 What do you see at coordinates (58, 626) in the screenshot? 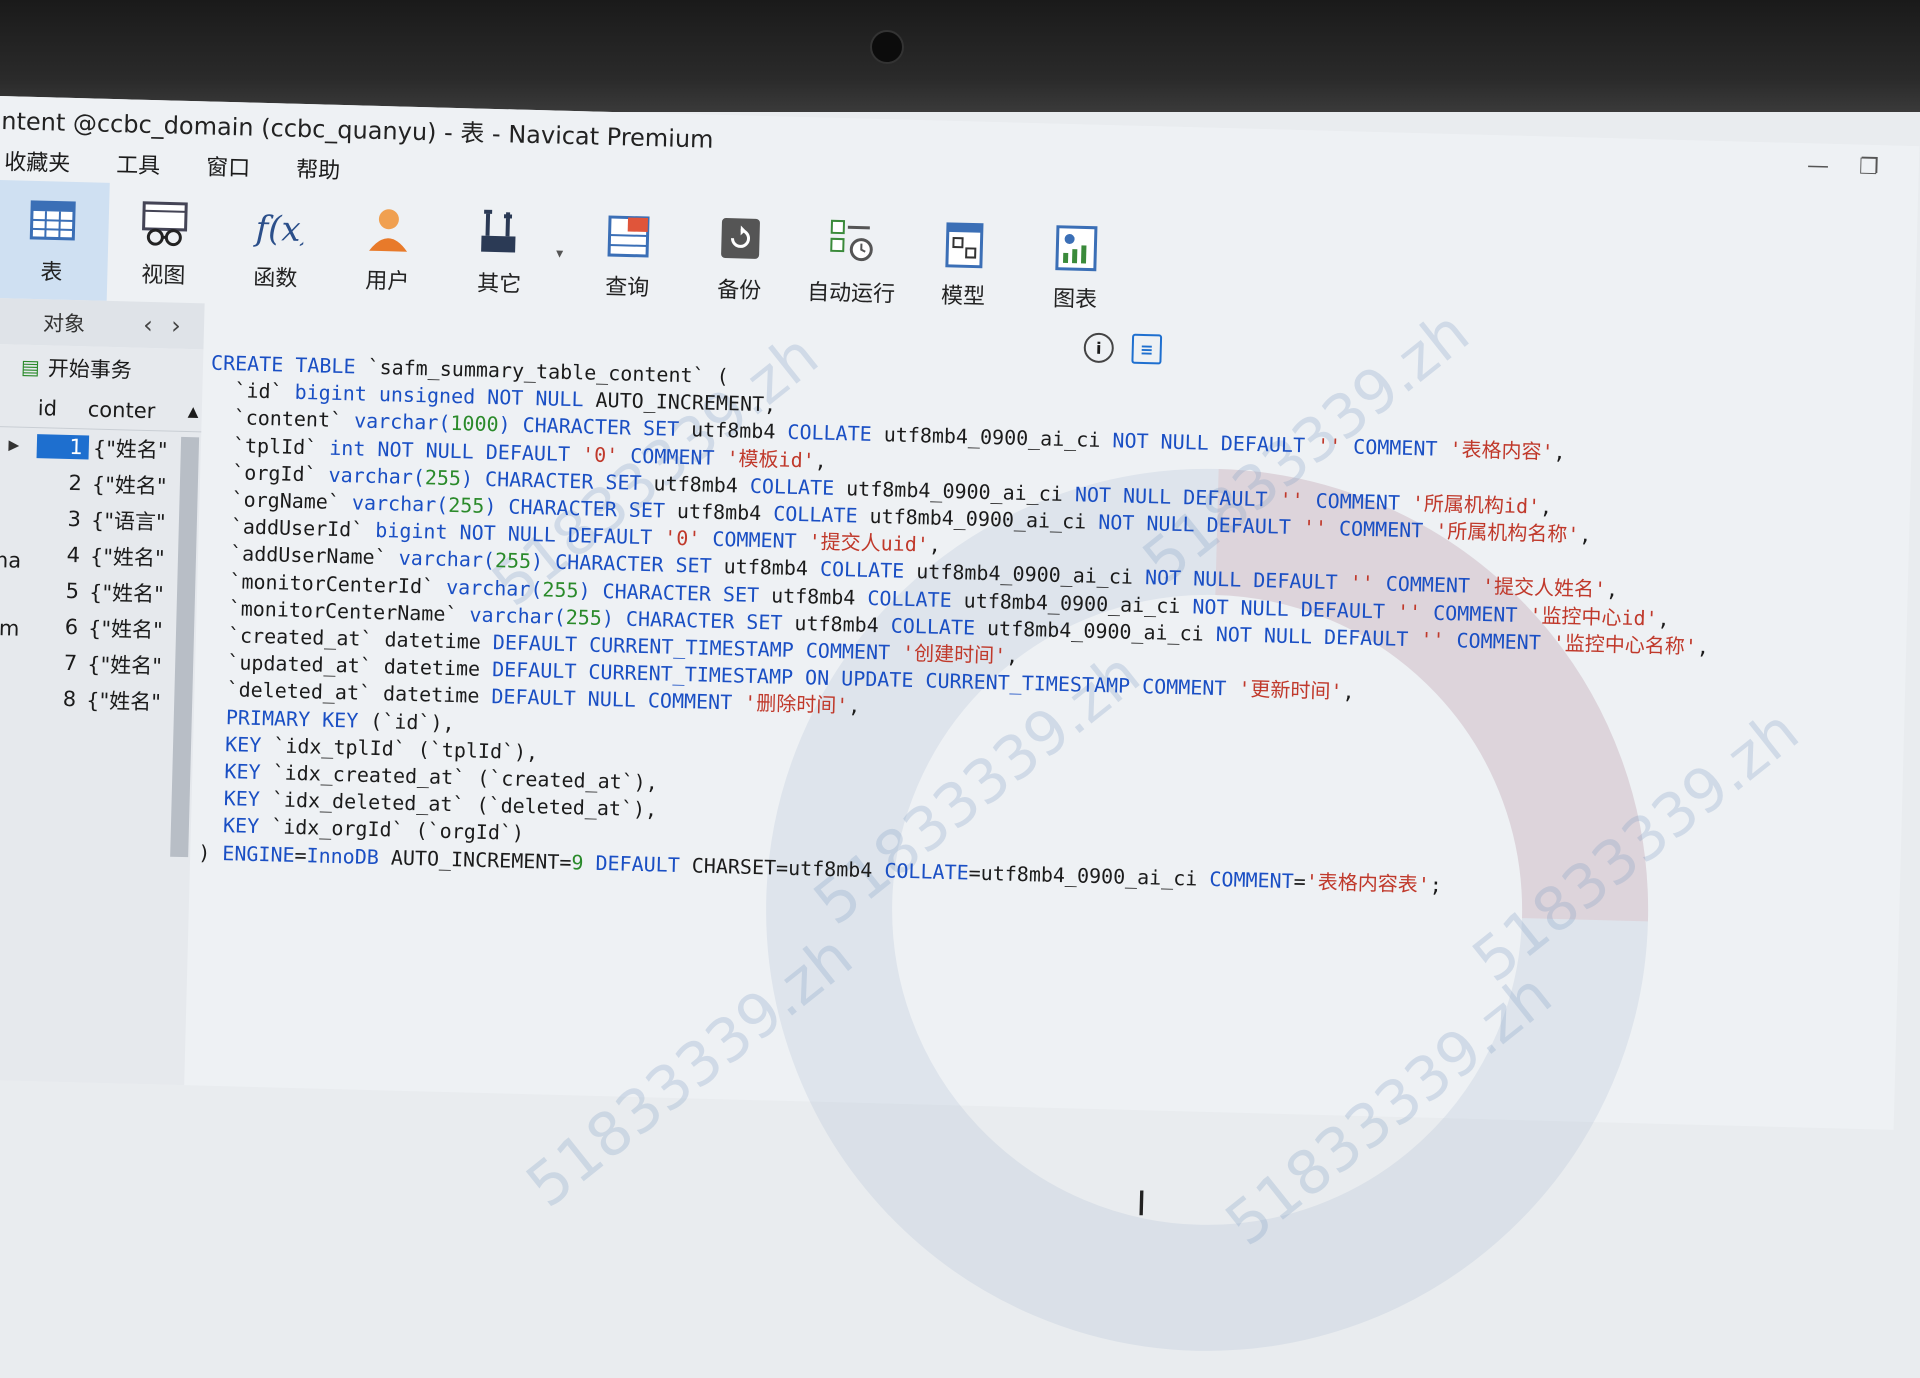
I see `cell-id: 6` at bounding box center [58, 626].